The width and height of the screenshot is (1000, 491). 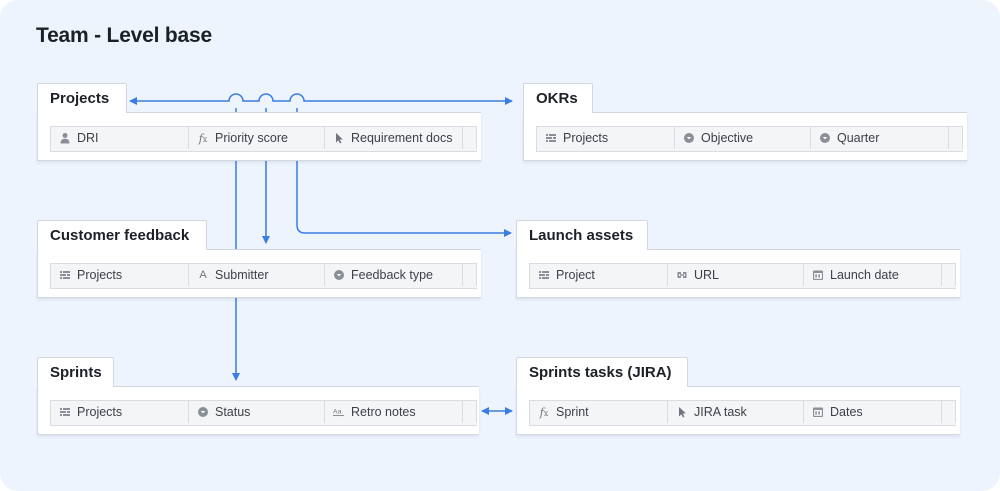 I want to click on field-feedback-type: Feedback type, so click(x=394, y=275).